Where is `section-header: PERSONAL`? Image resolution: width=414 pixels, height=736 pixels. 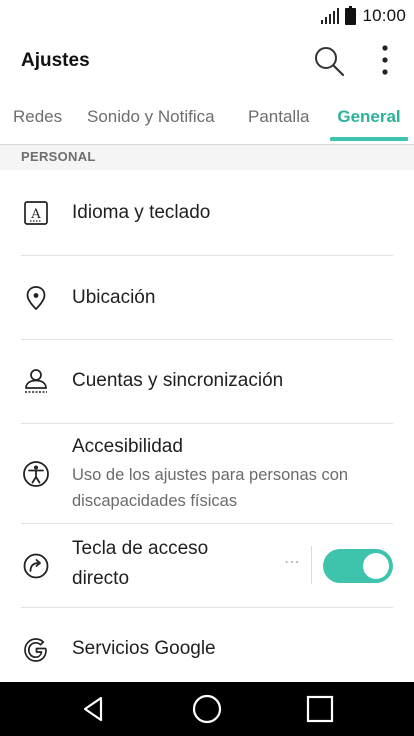
section-header: PERSONAL is located at coordinates (207, 157).